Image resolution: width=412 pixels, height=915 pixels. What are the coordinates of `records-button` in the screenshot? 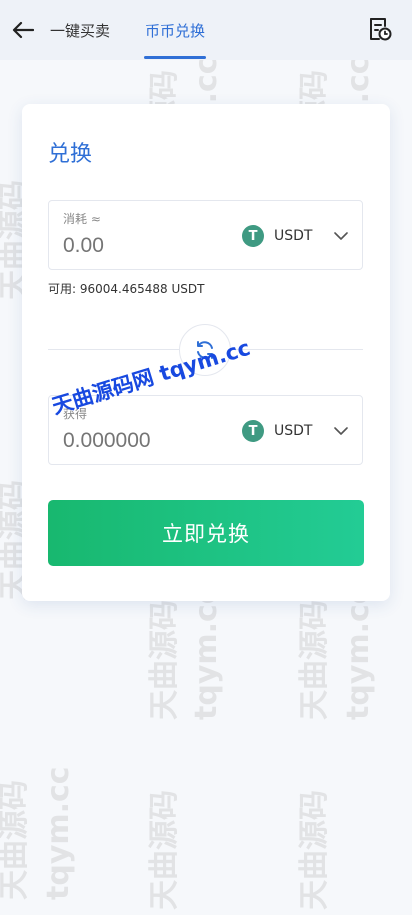 It's located at (380, 29).